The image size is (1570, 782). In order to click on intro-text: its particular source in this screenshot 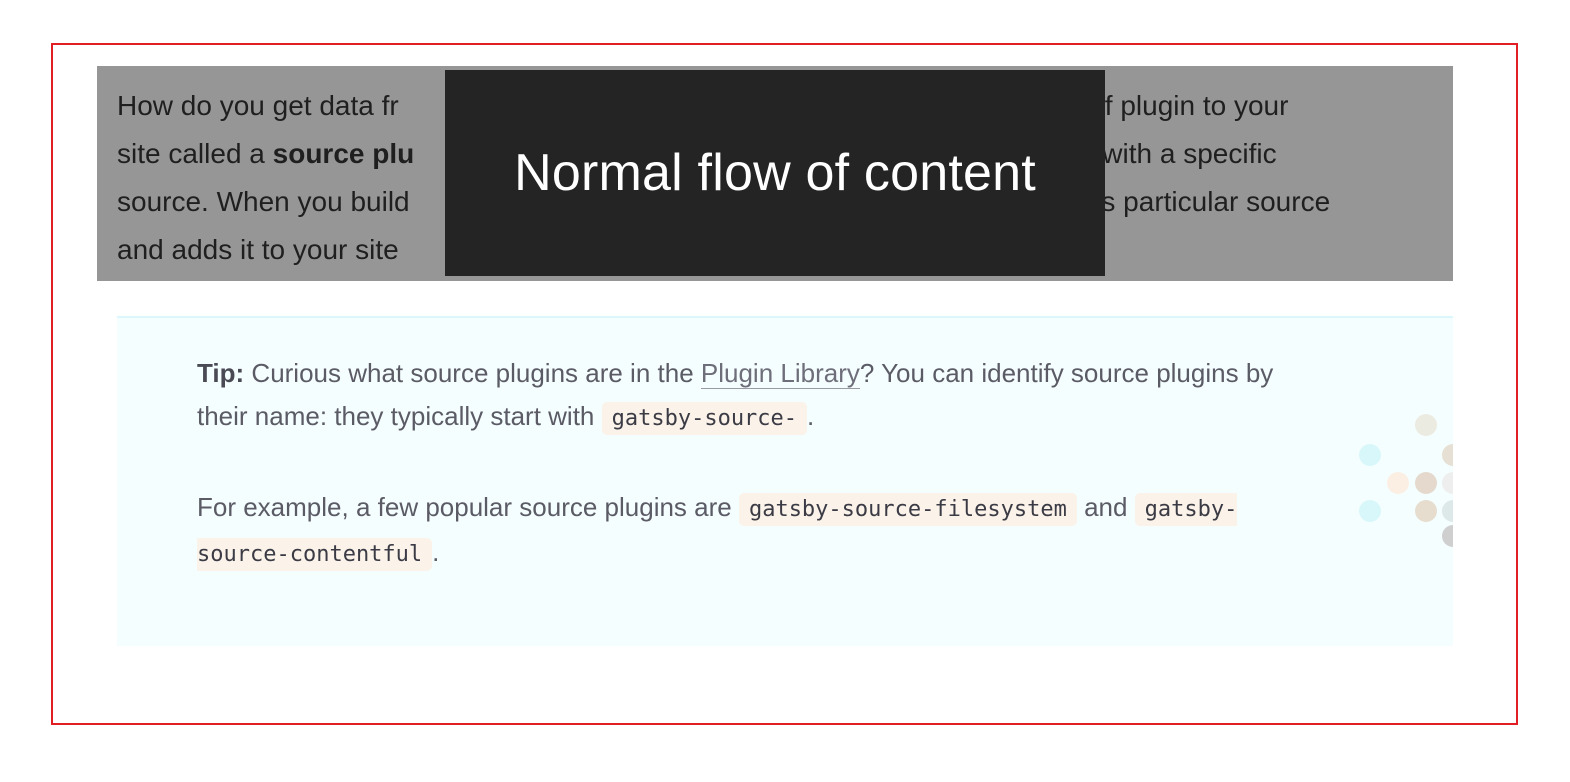, I will do `click(1205, 201)`.